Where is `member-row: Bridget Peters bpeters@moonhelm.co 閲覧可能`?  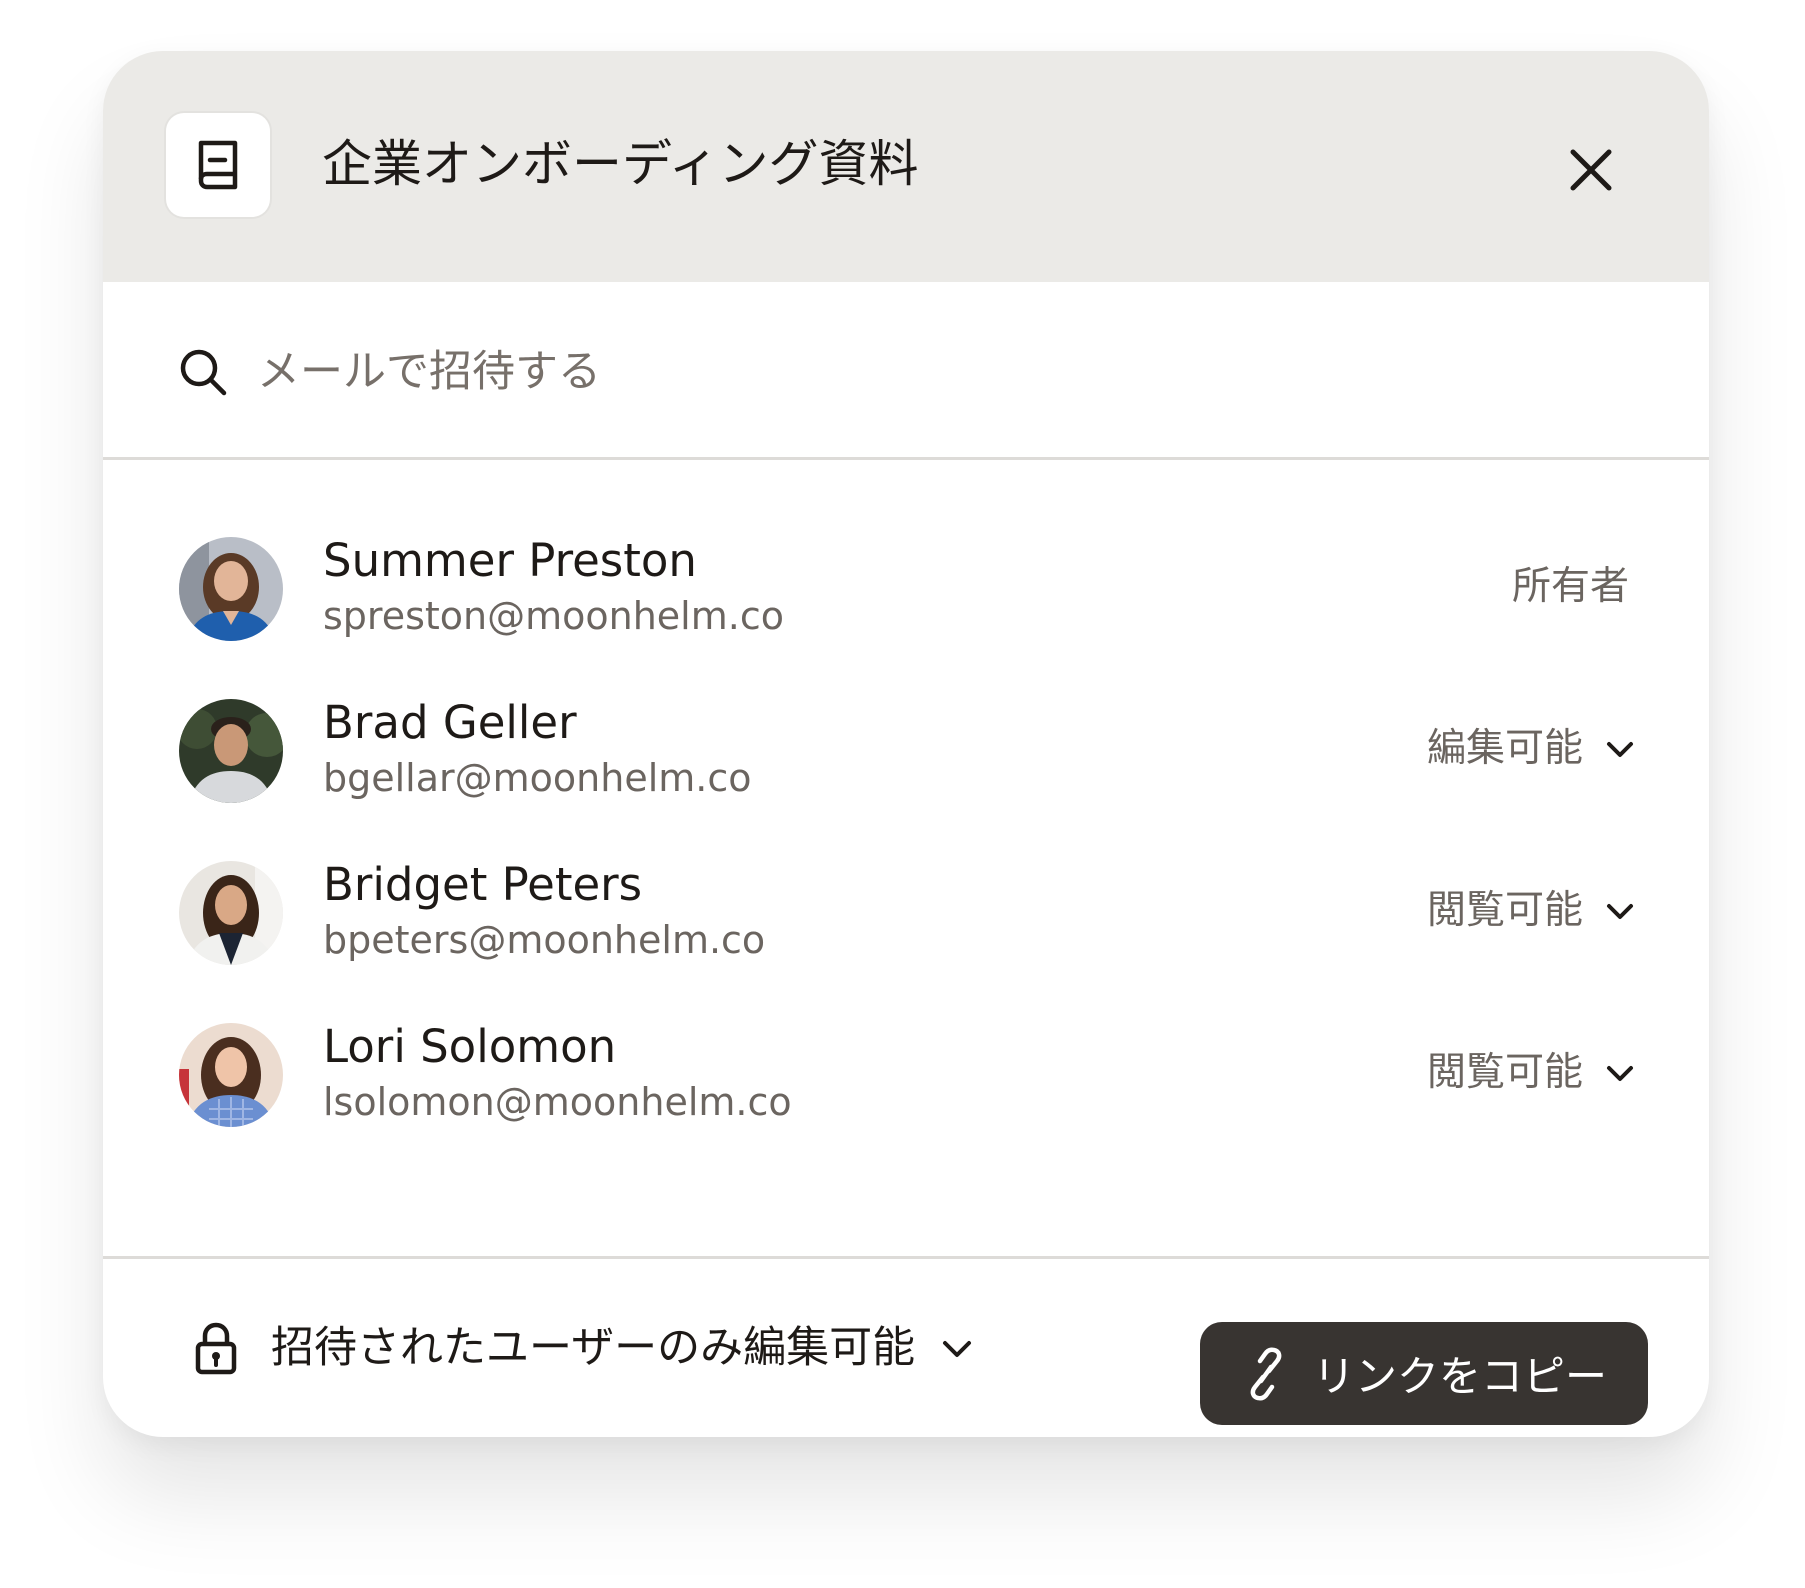 member-row: Bridget Peters bpeters@moonhelm.co 閲覧可能 is located at coordinates (906, 909).